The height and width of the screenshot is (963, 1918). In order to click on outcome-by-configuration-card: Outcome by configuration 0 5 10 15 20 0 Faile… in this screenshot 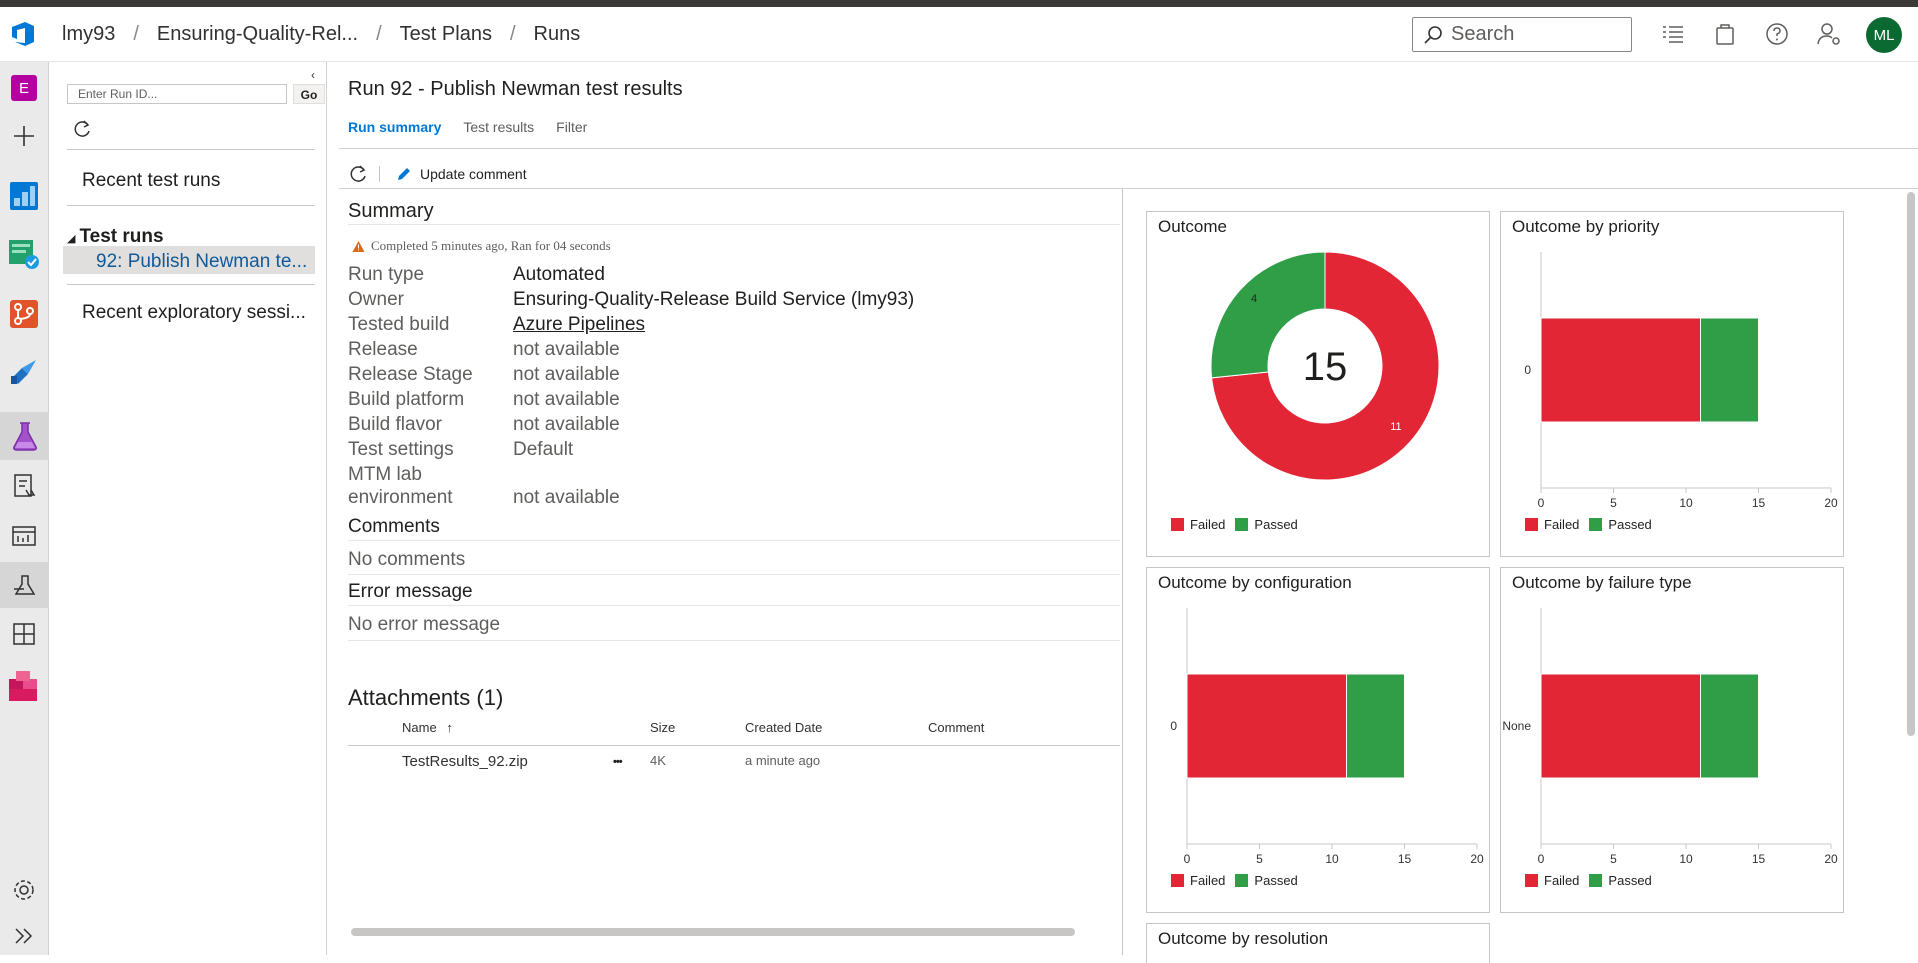, I will do `click(1318, 740)`.